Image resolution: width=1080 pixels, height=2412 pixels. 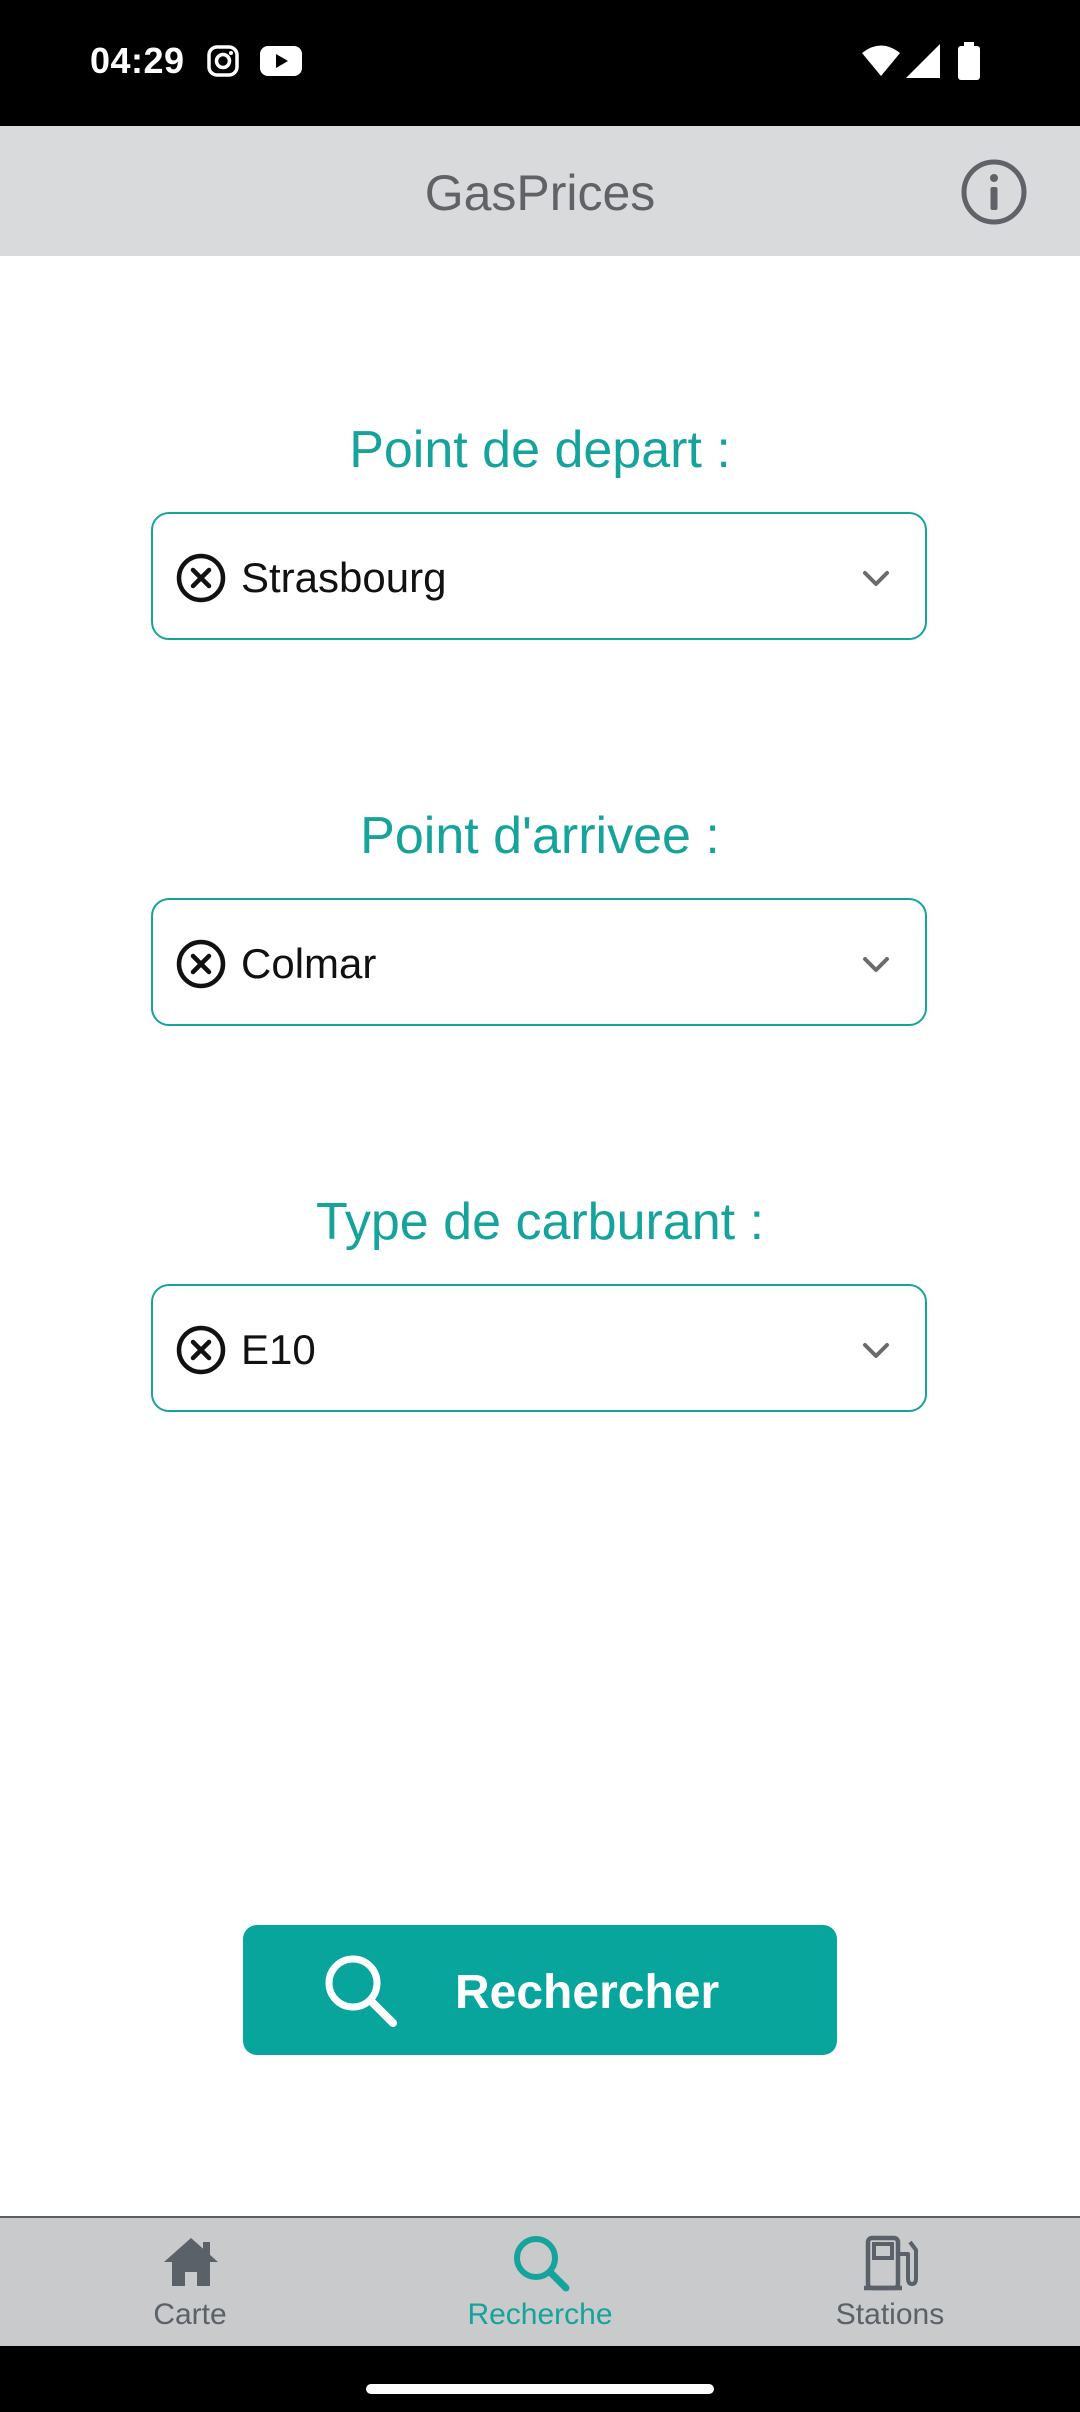 I want to click on nav-item-stations: Stations, so click(x=890, y=2282).